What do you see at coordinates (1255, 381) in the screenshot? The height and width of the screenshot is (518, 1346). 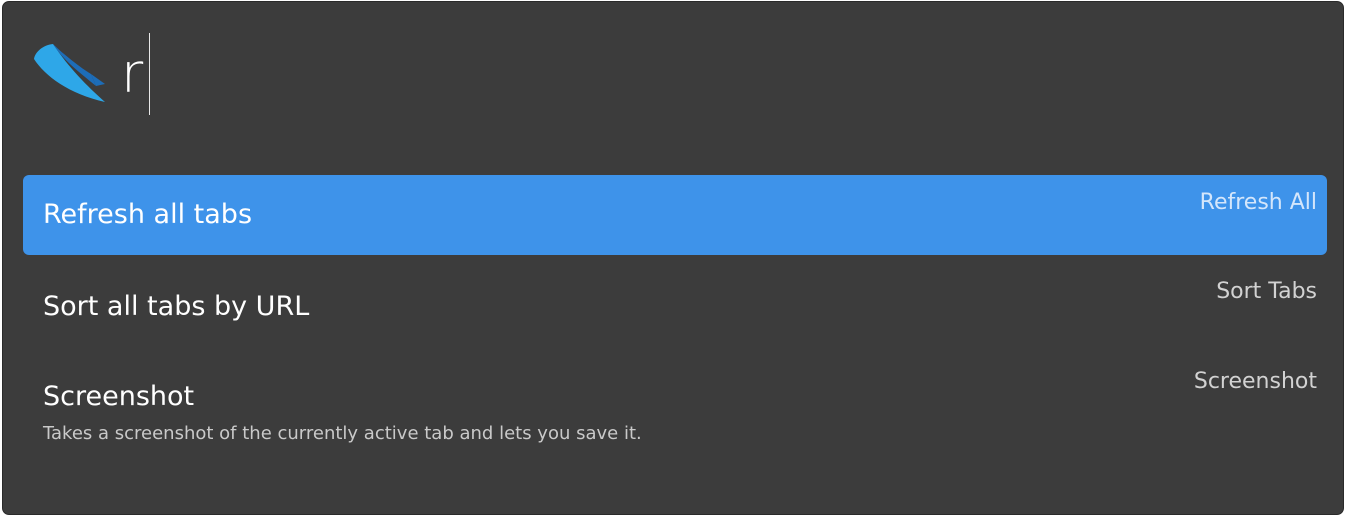 I see `result-shortcut: Screenshot` at bounding box center [1255, 381].